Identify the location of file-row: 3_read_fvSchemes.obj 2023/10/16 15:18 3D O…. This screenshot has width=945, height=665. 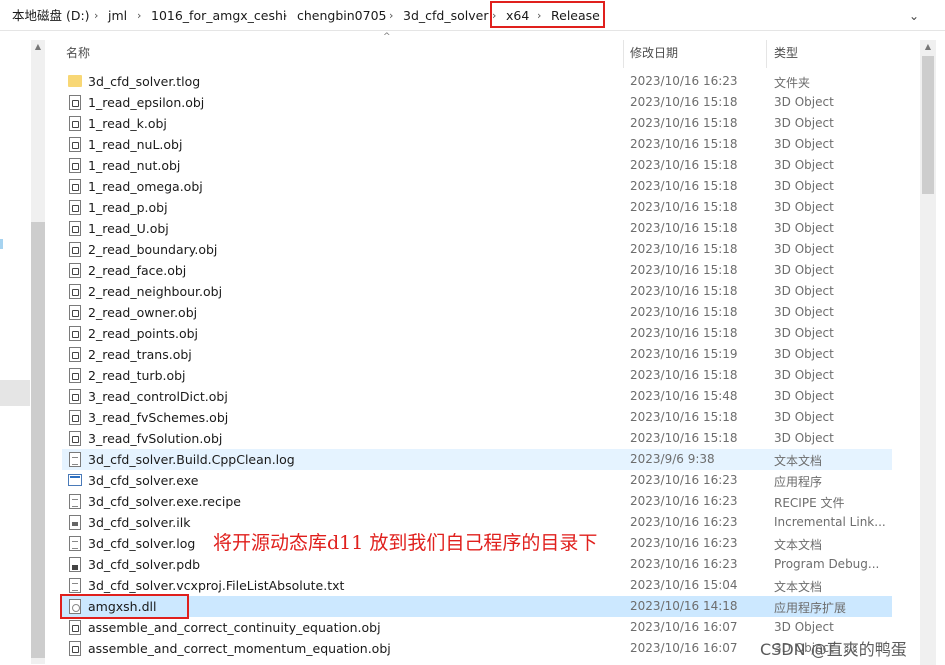
(477, 417).